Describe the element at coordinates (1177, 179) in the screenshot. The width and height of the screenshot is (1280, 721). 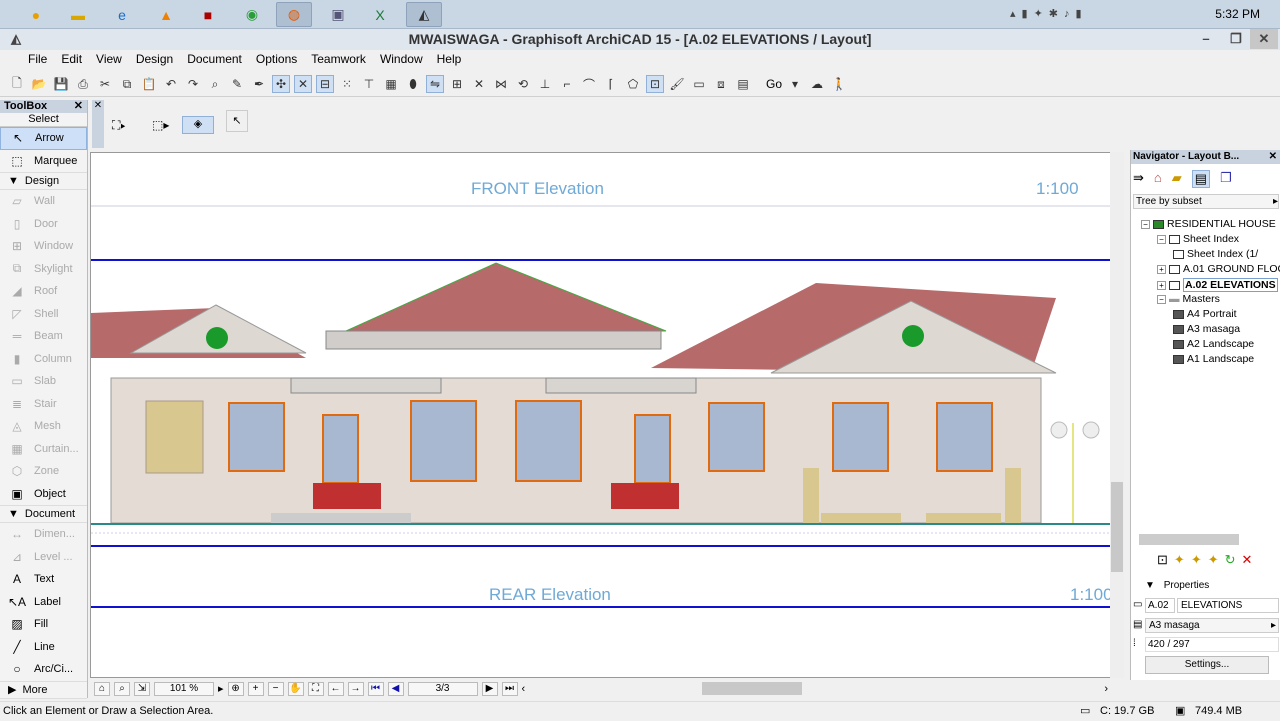
I see `view-map-icon: ▰` at that location.